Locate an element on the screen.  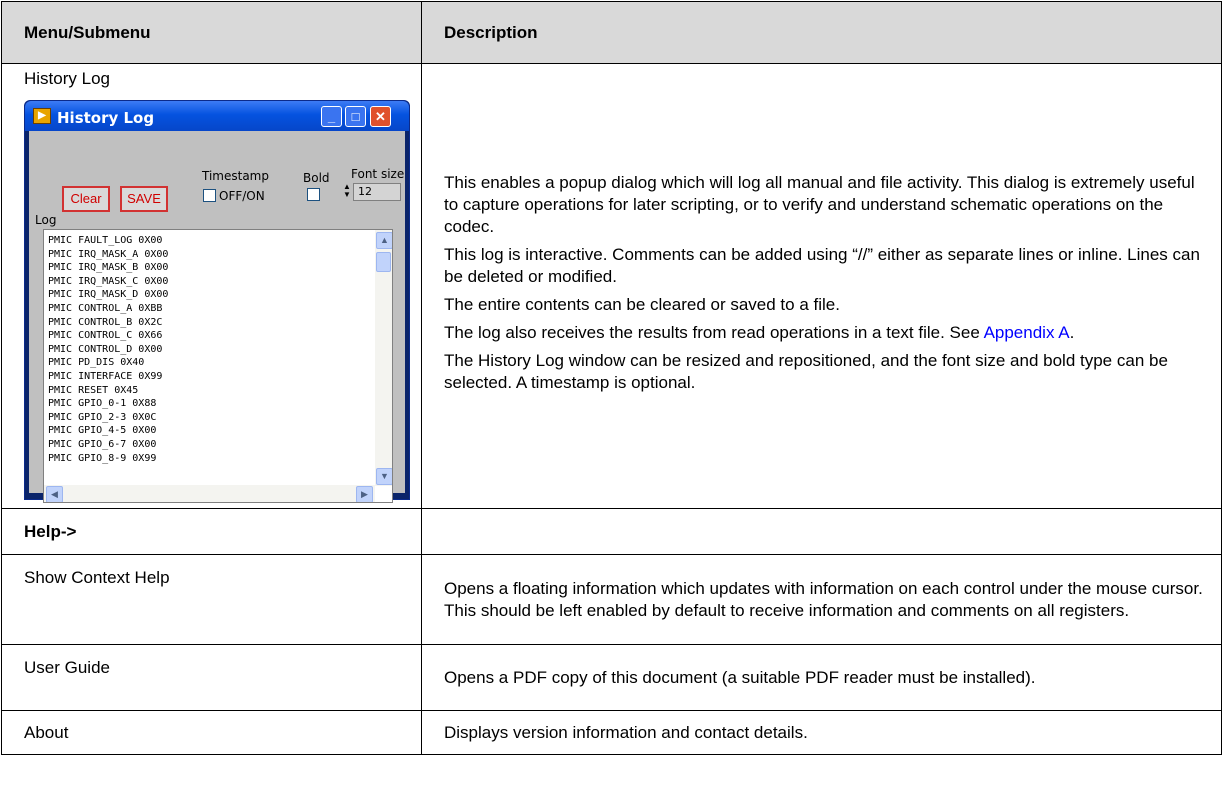
table-row-help: Help-> is located at coordinates (611, 531).